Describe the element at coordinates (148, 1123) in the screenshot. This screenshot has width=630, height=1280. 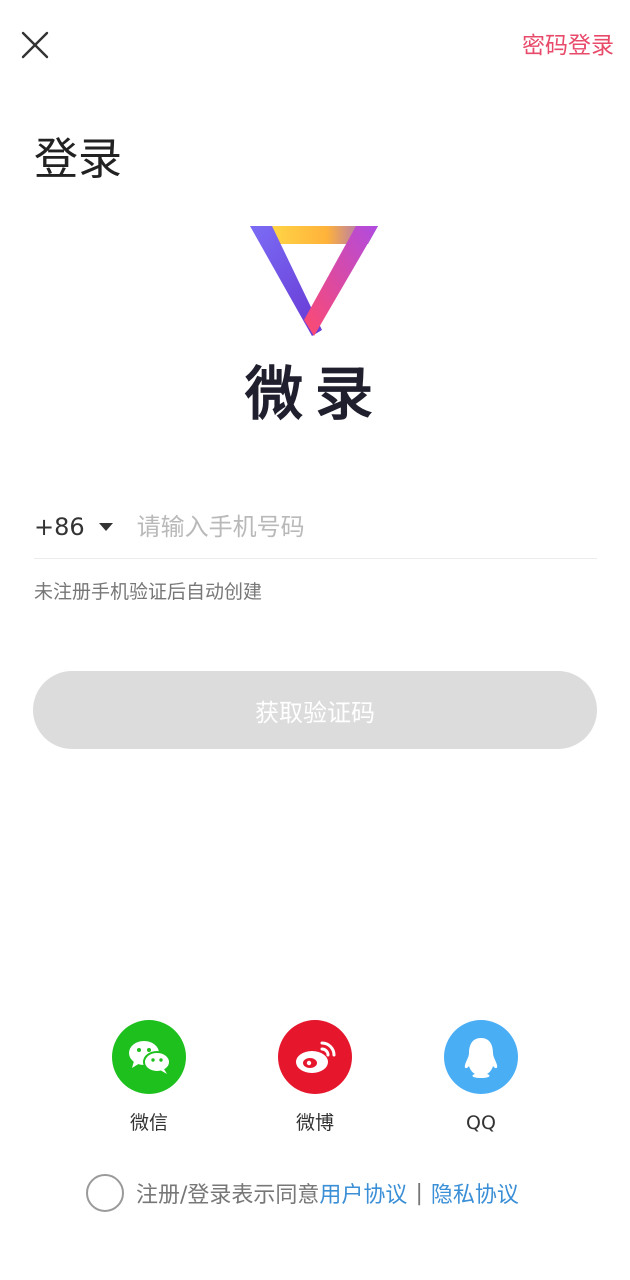
I see `wechat-label: 微信` at that location.